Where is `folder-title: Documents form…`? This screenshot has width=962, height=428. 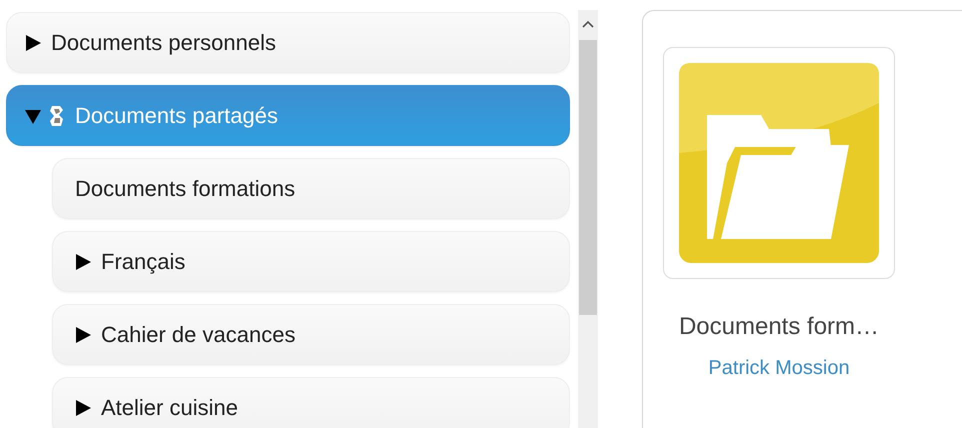
folder-title: Documents form… is located at coordinates (779, 327).